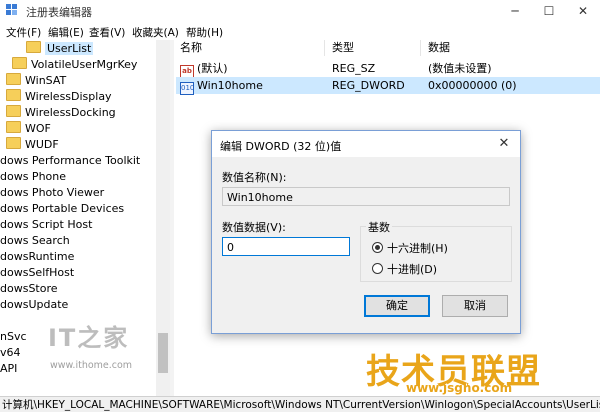  I want to click on tree-item: v64, so click(10, 353).